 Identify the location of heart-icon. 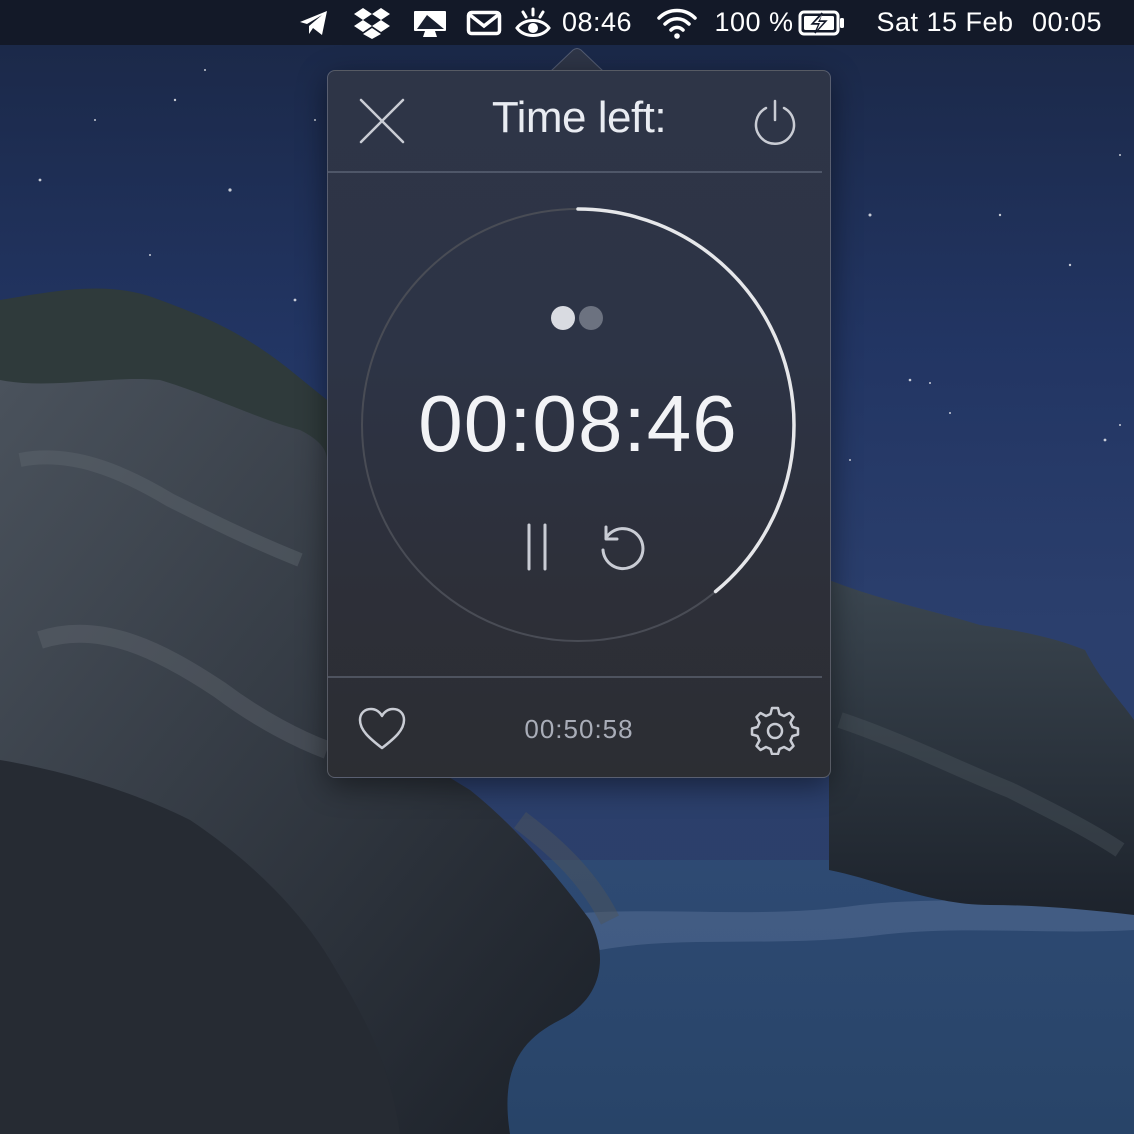
(382, 728).